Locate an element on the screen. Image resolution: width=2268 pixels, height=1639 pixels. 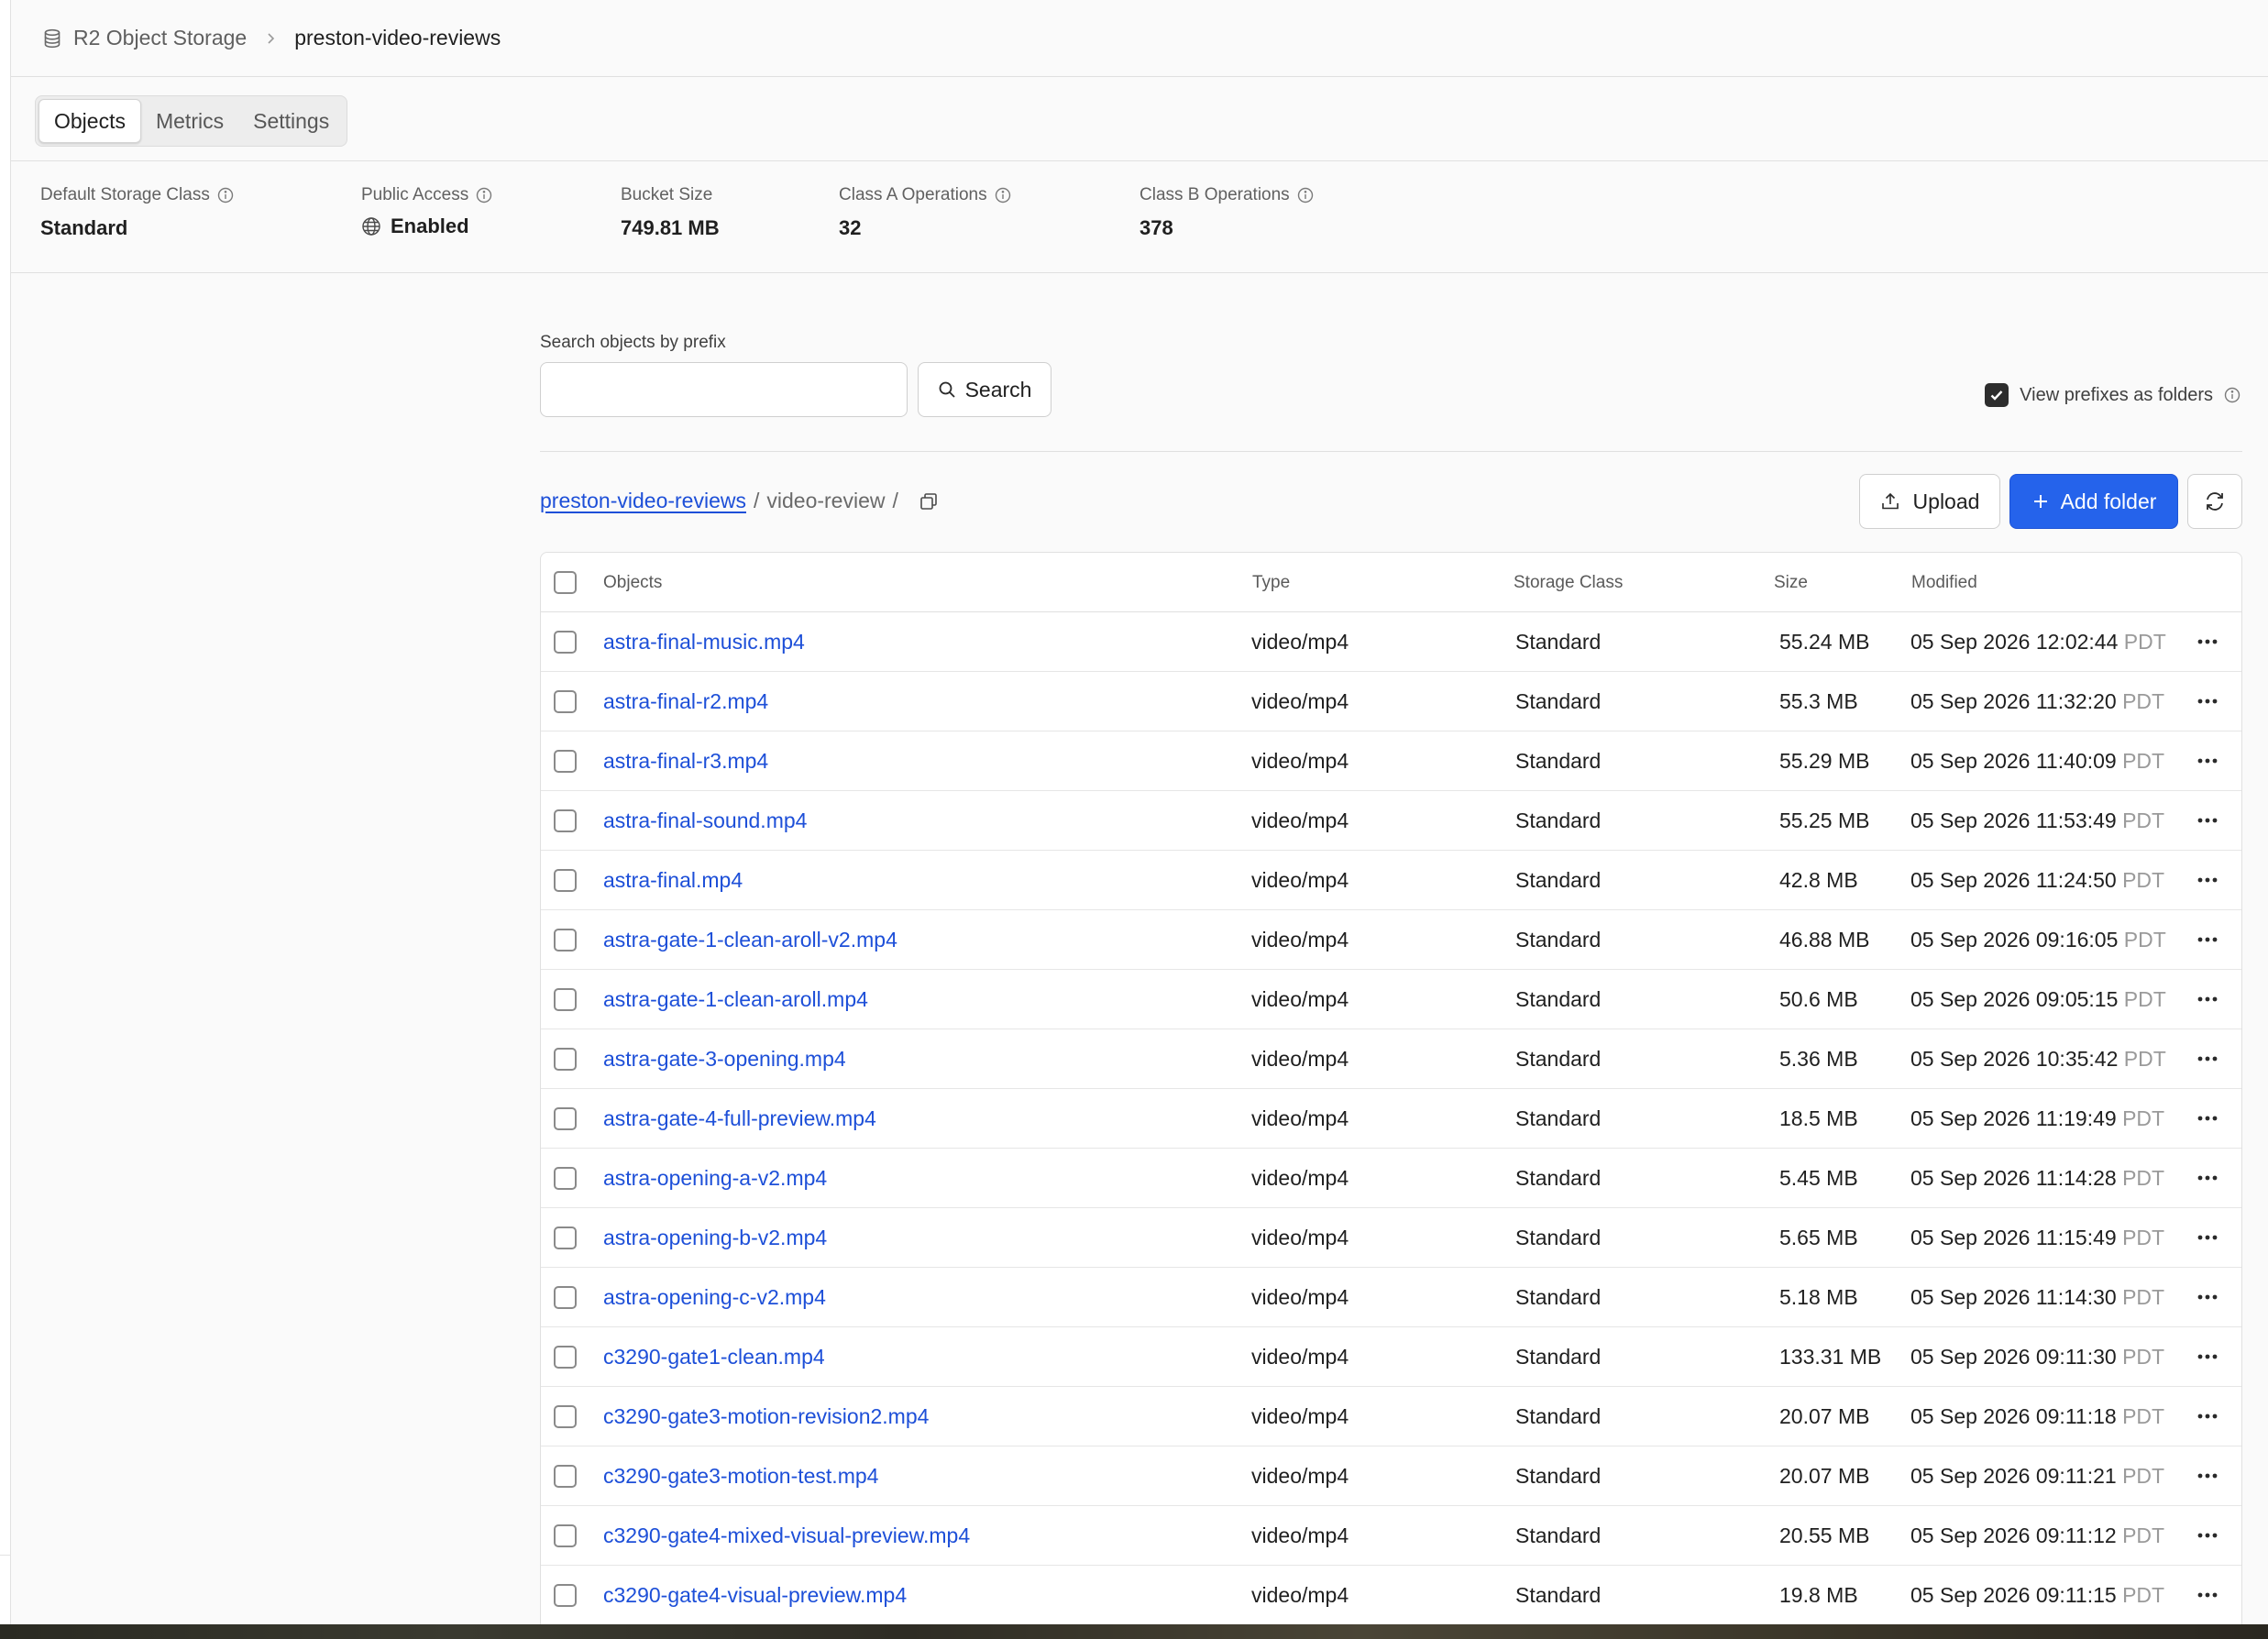
object-modified: 05 Sep 2026 09:11:15 PDT is located at coordinates (2037, 1595).